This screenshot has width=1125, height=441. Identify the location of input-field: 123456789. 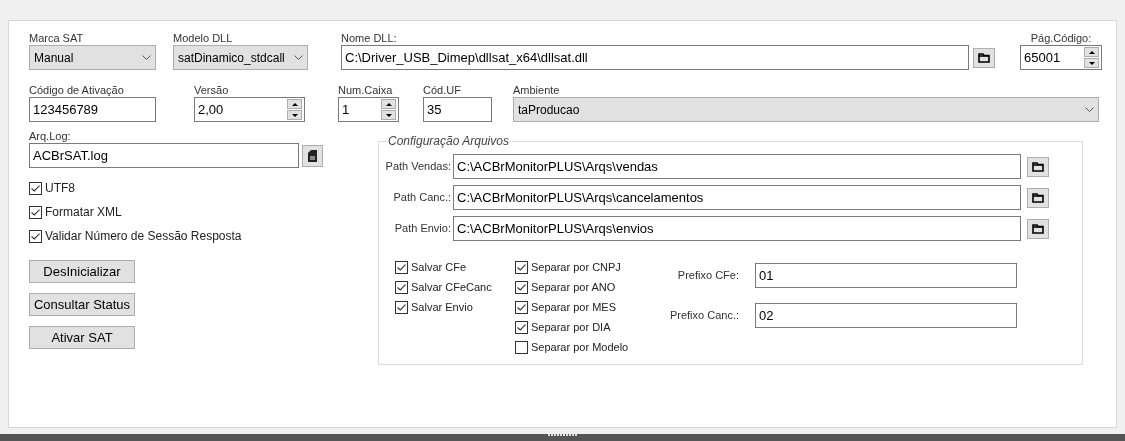
(92, 109).